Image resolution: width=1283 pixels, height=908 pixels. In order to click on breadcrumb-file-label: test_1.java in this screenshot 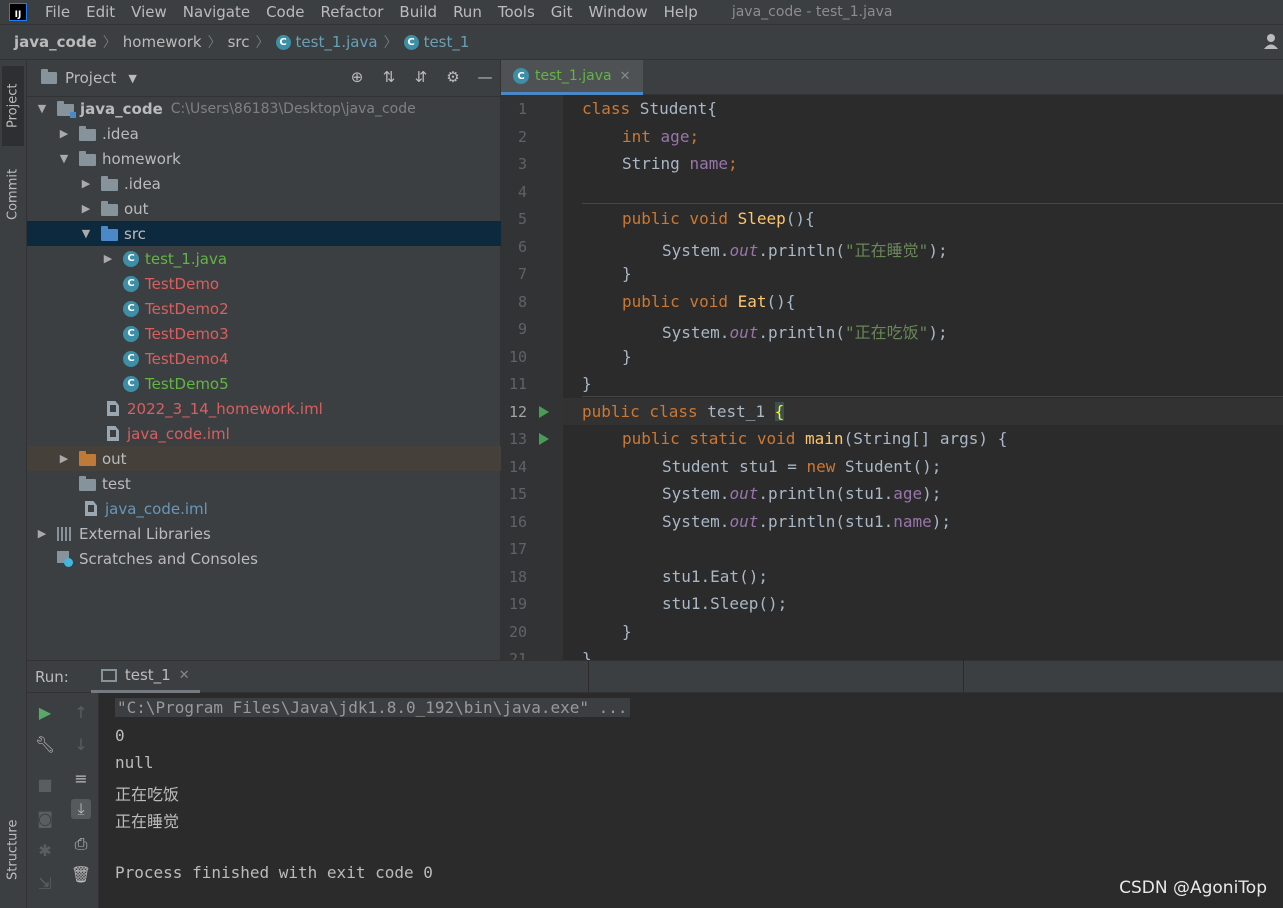, I will do `click(336, 42)`.